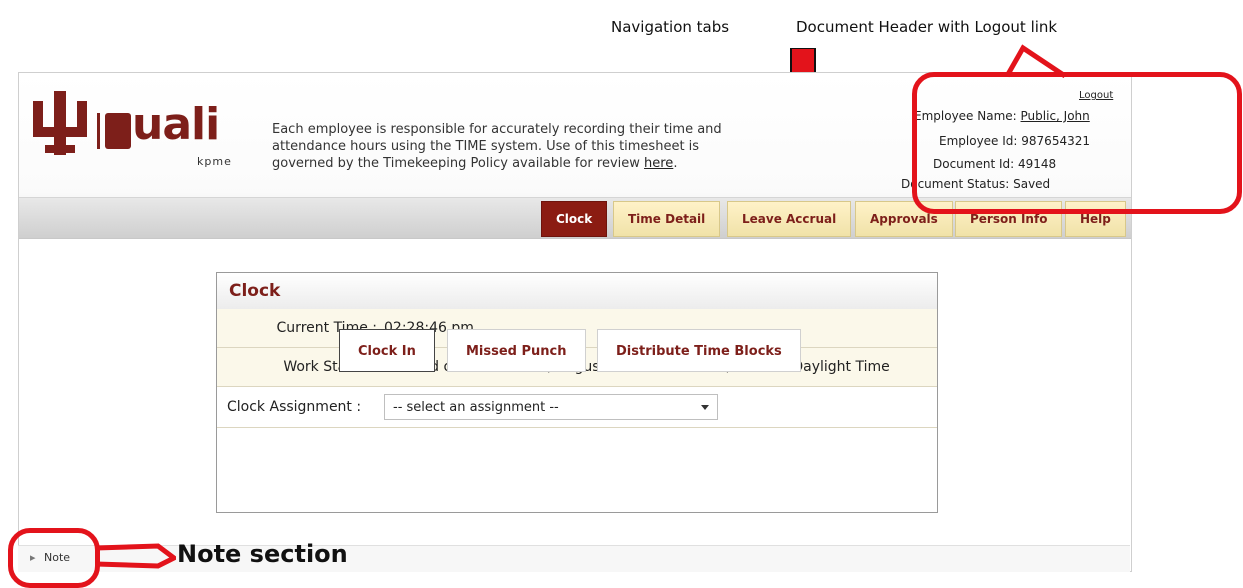  Describe the element at coordinates (262, 554) in the screenshot. I see `callout-note-section: Note section` at that location.